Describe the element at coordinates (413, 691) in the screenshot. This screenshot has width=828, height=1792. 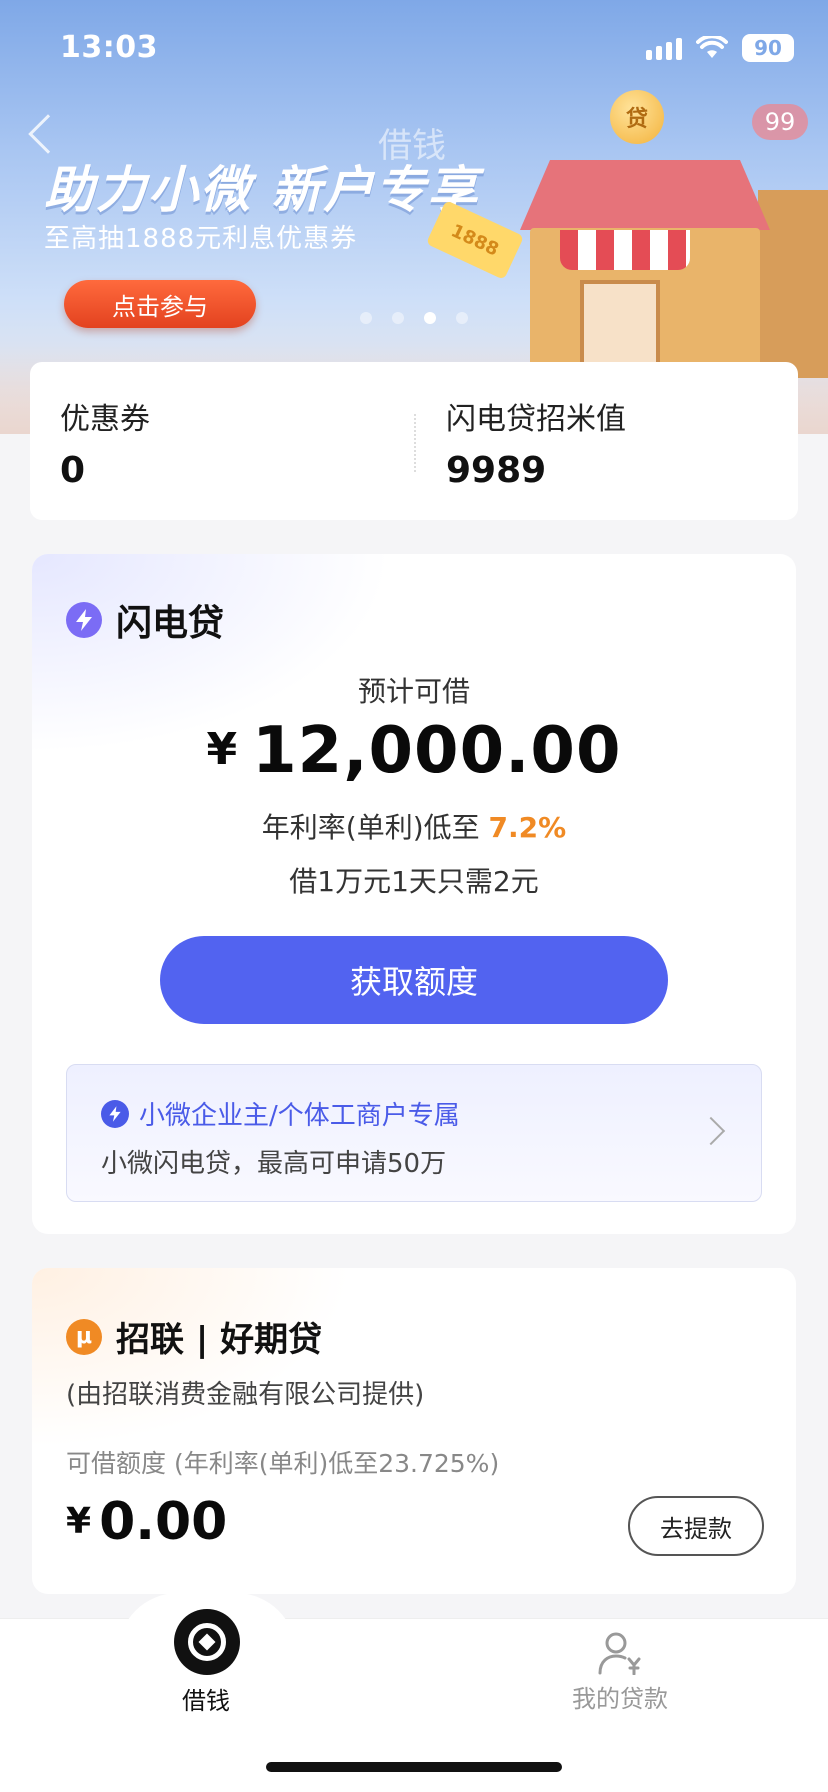
I see `estimated-label: 预计可借` at that location.